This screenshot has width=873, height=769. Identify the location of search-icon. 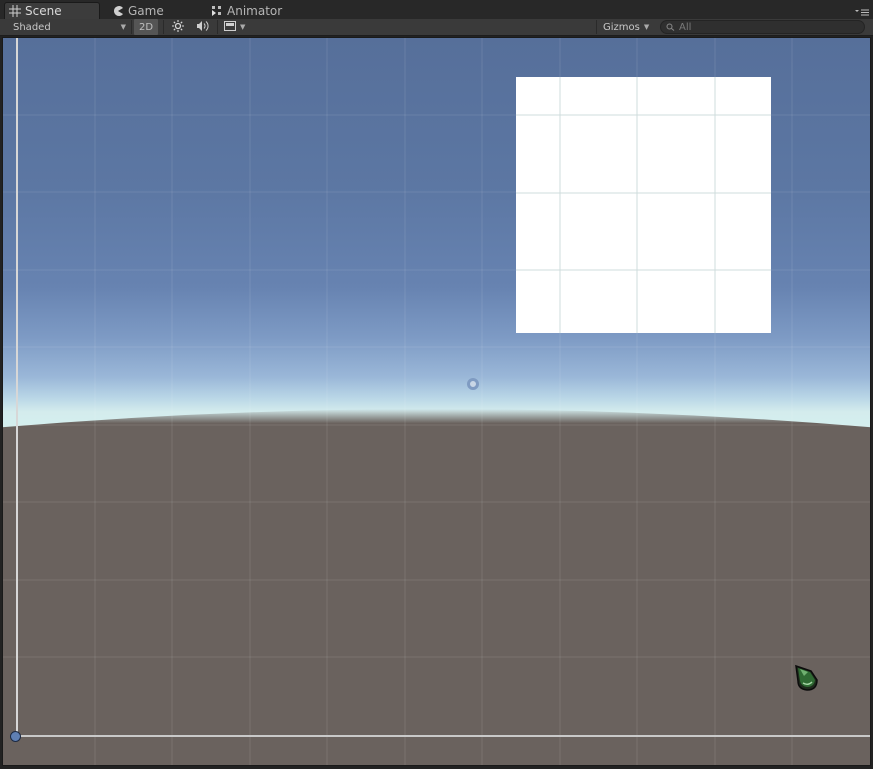
(671, 27).